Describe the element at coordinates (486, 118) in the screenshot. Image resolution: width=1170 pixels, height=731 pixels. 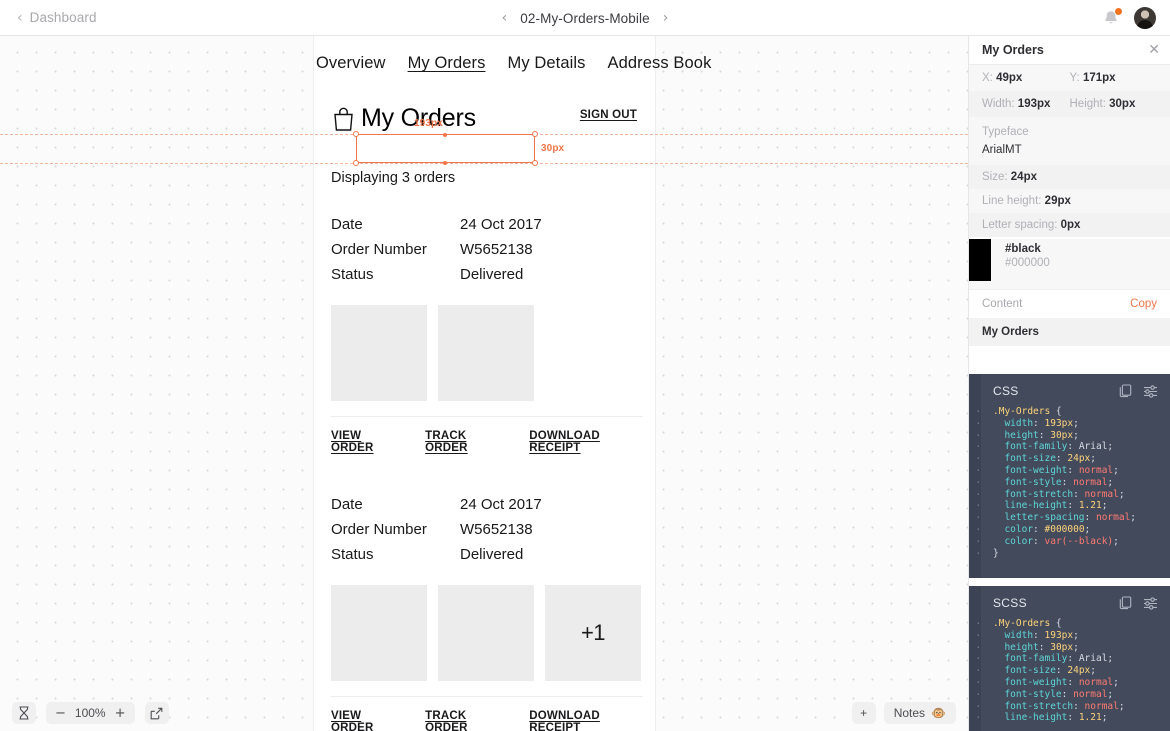
I see `page-header: My Orders SIGN OUT` at that location.